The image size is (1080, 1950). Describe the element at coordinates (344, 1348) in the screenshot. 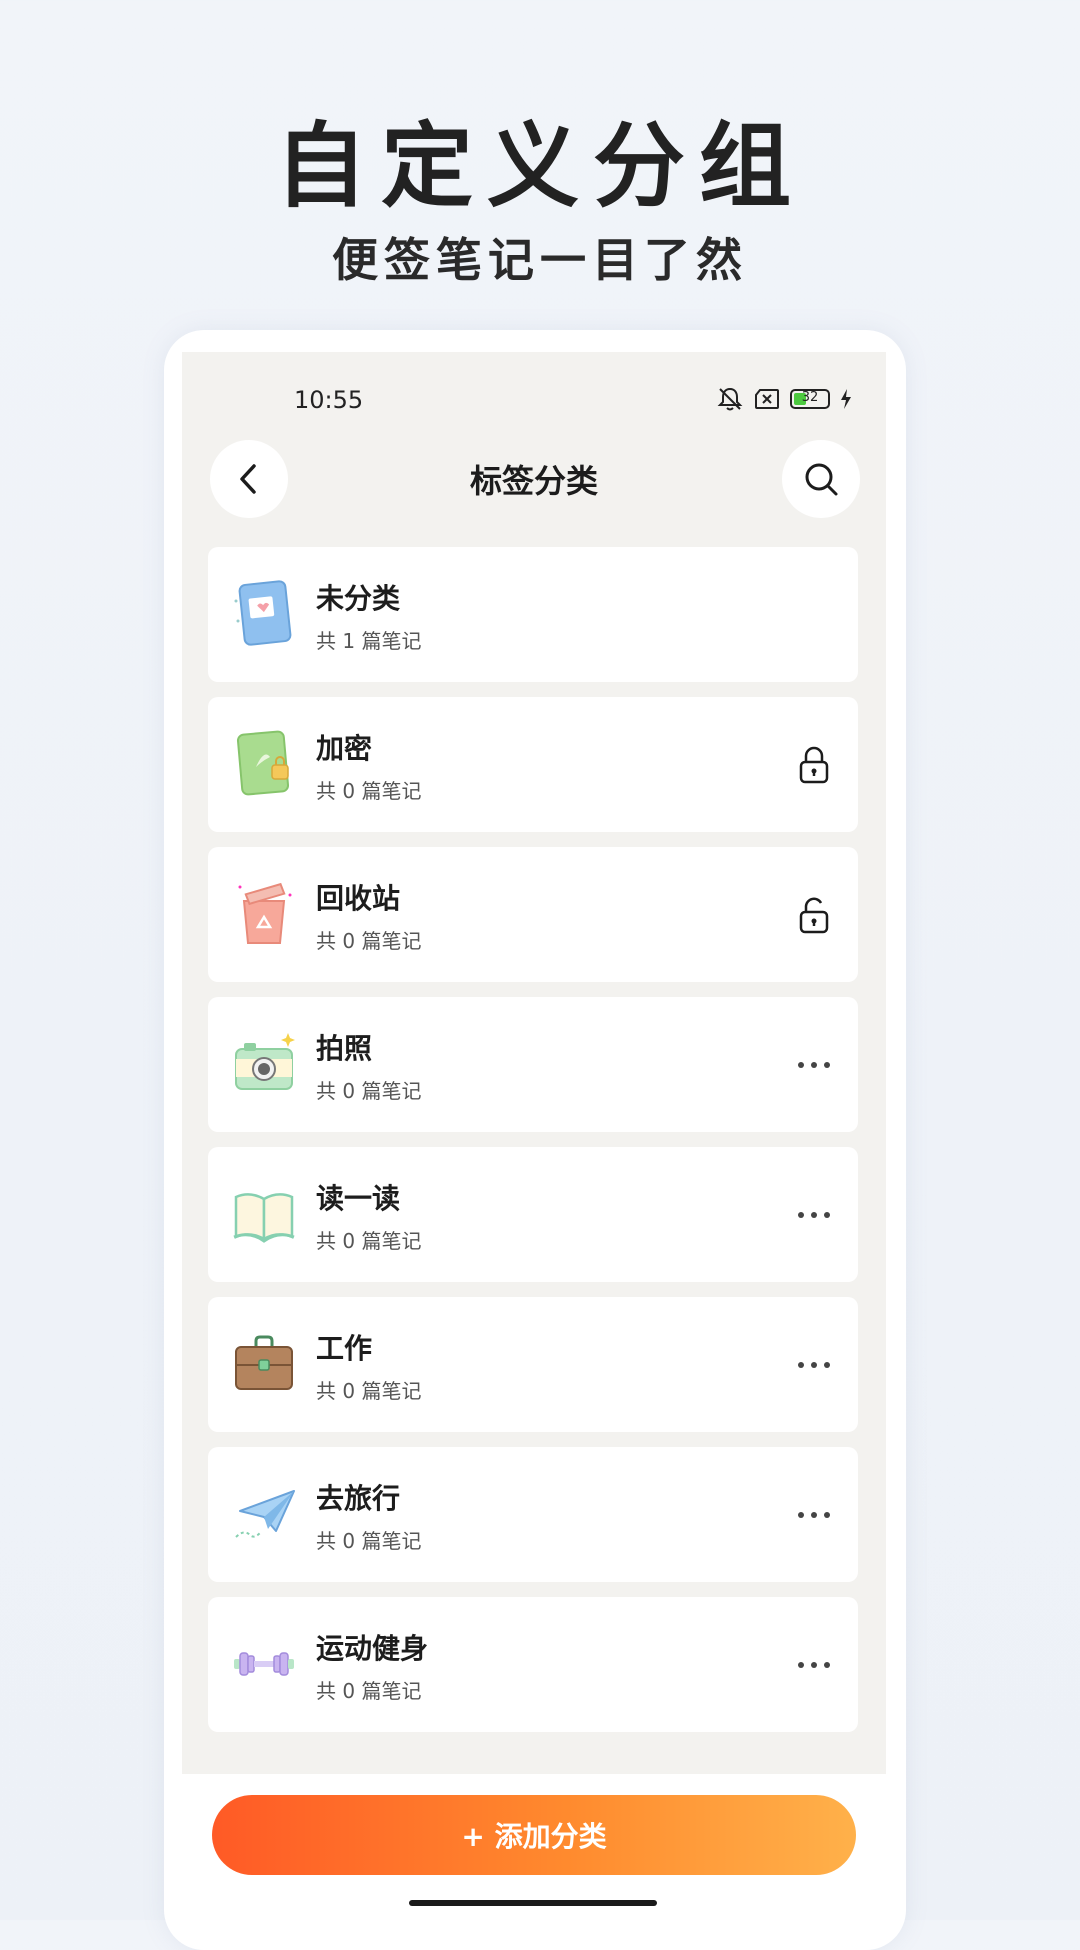

I see `category-name: 工作` at that location.